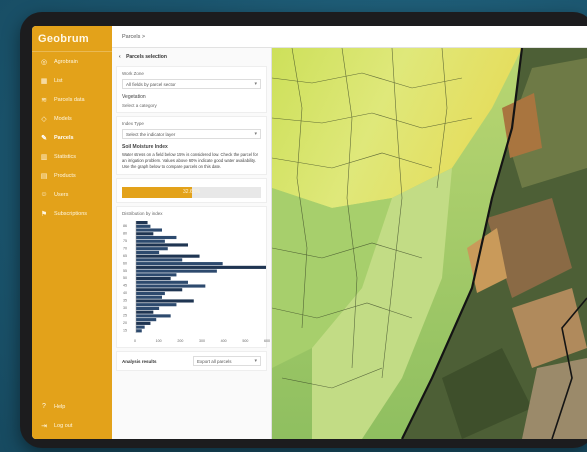  I want to click on export-select-value: Export all parcels, so click(214, 361).